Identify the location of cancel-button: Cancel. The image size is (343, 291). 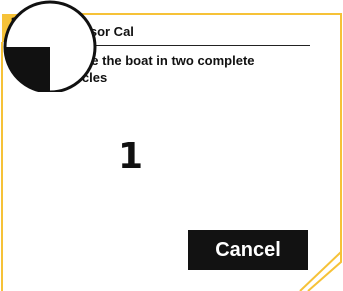
(248, 250).